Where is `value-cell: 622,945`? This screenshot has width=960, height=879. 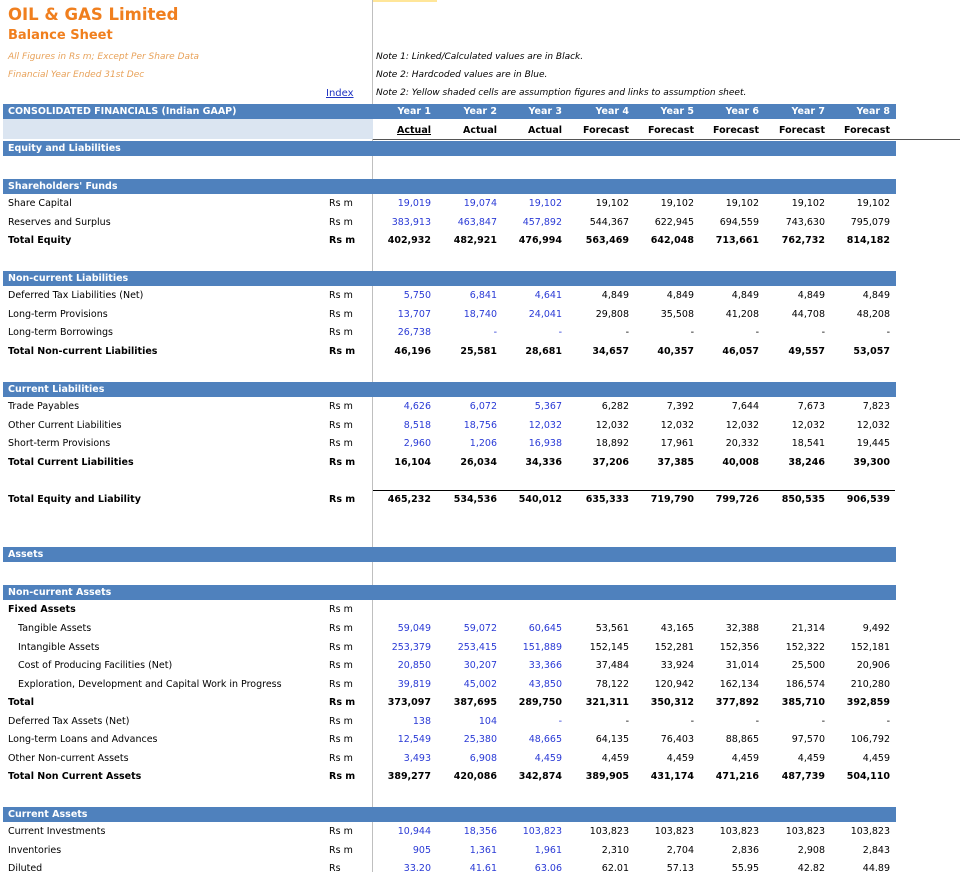
value-cell: 622,945 is located at coordinates (664, 223).